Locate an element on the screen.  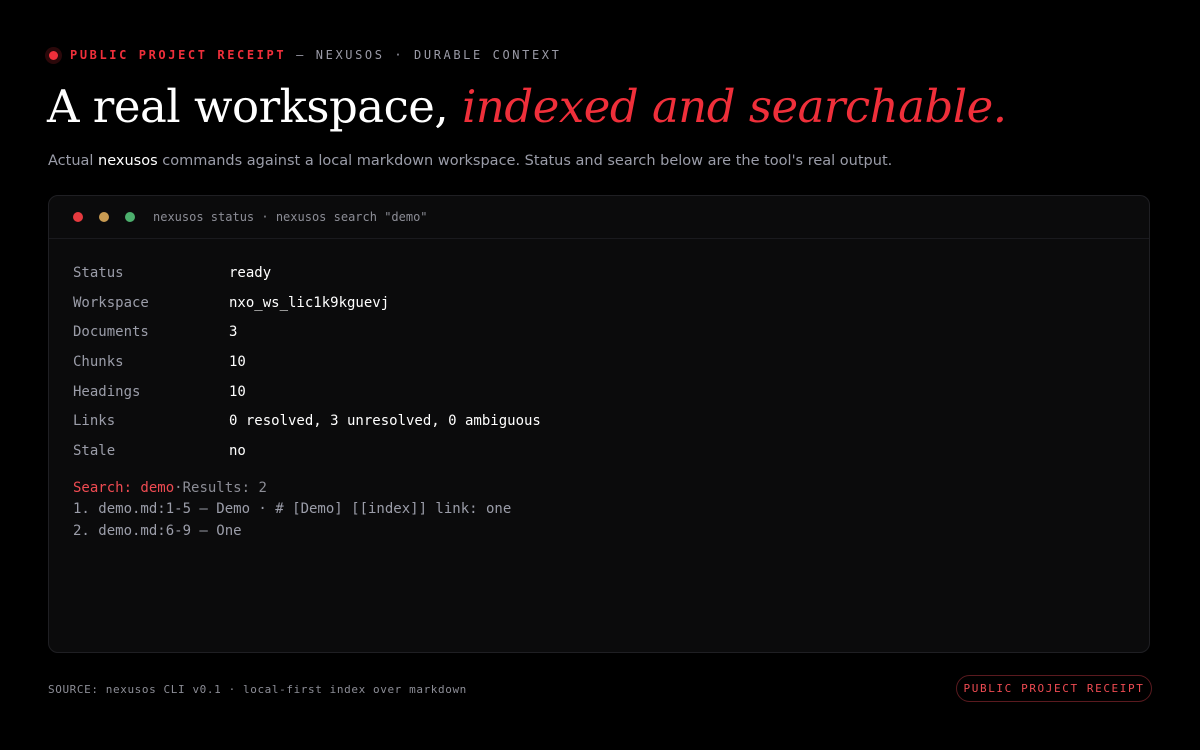
status-row: Status ready is located at coordinates (599, 273).